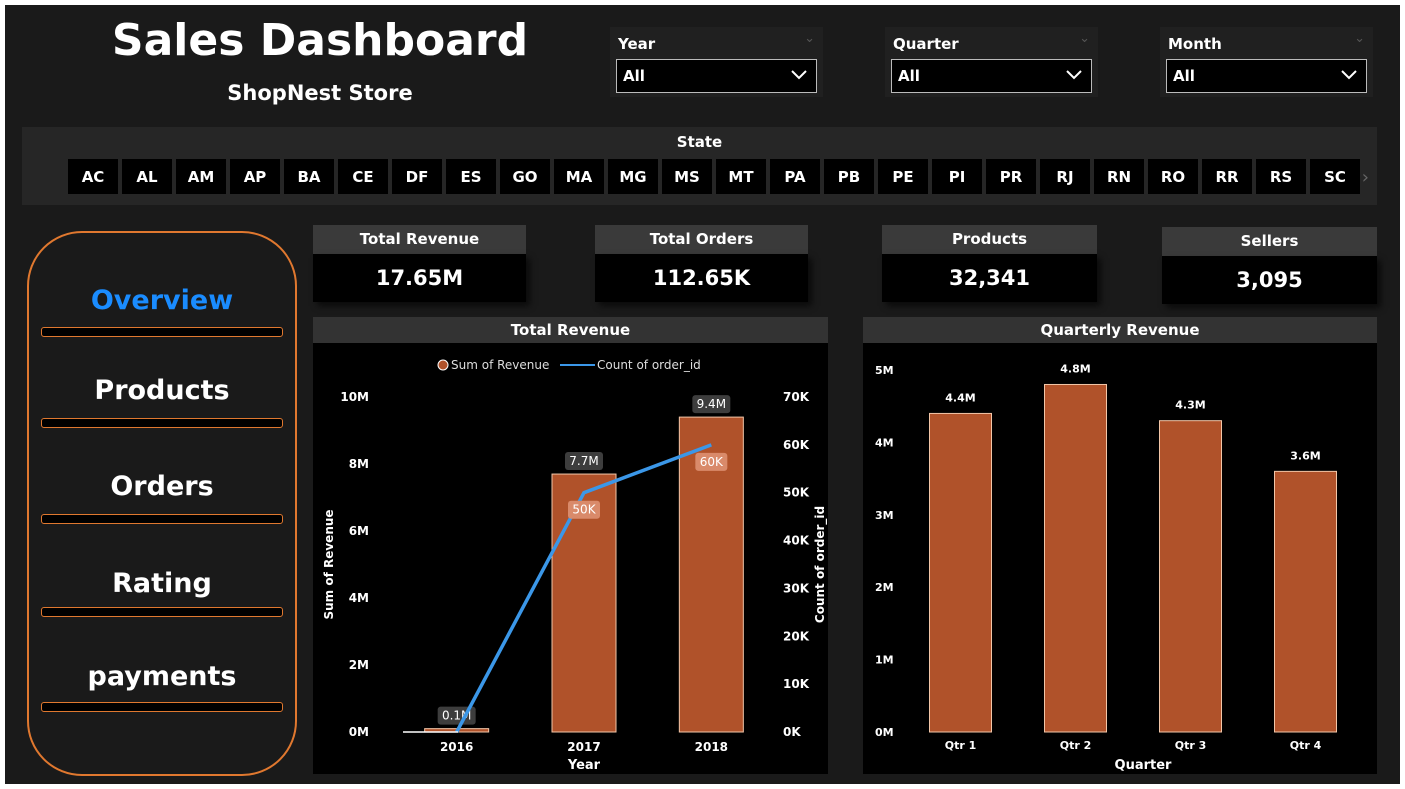 This screenshot has height=789, width=1405. Describe the element at coordinates (634, 76) in the screenshot. I see `year-dropdown-value: All` at that location.